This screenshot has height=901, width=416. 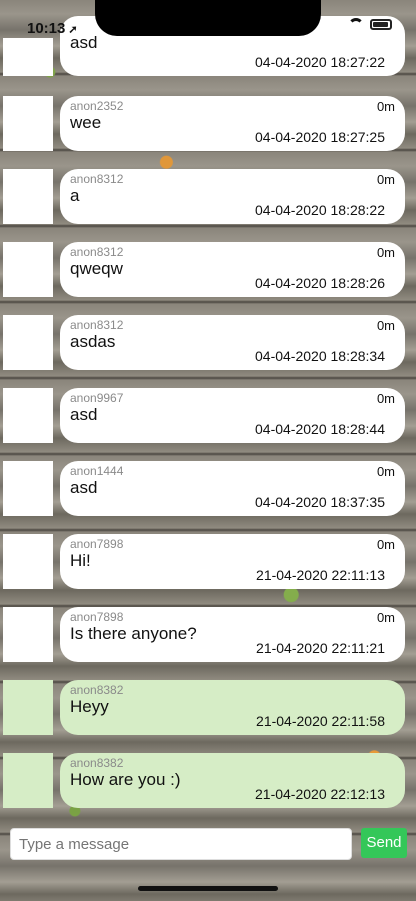 I want to click on message-timestamp: 21-04-2020 22:11:21, so click(x=320, y=648).